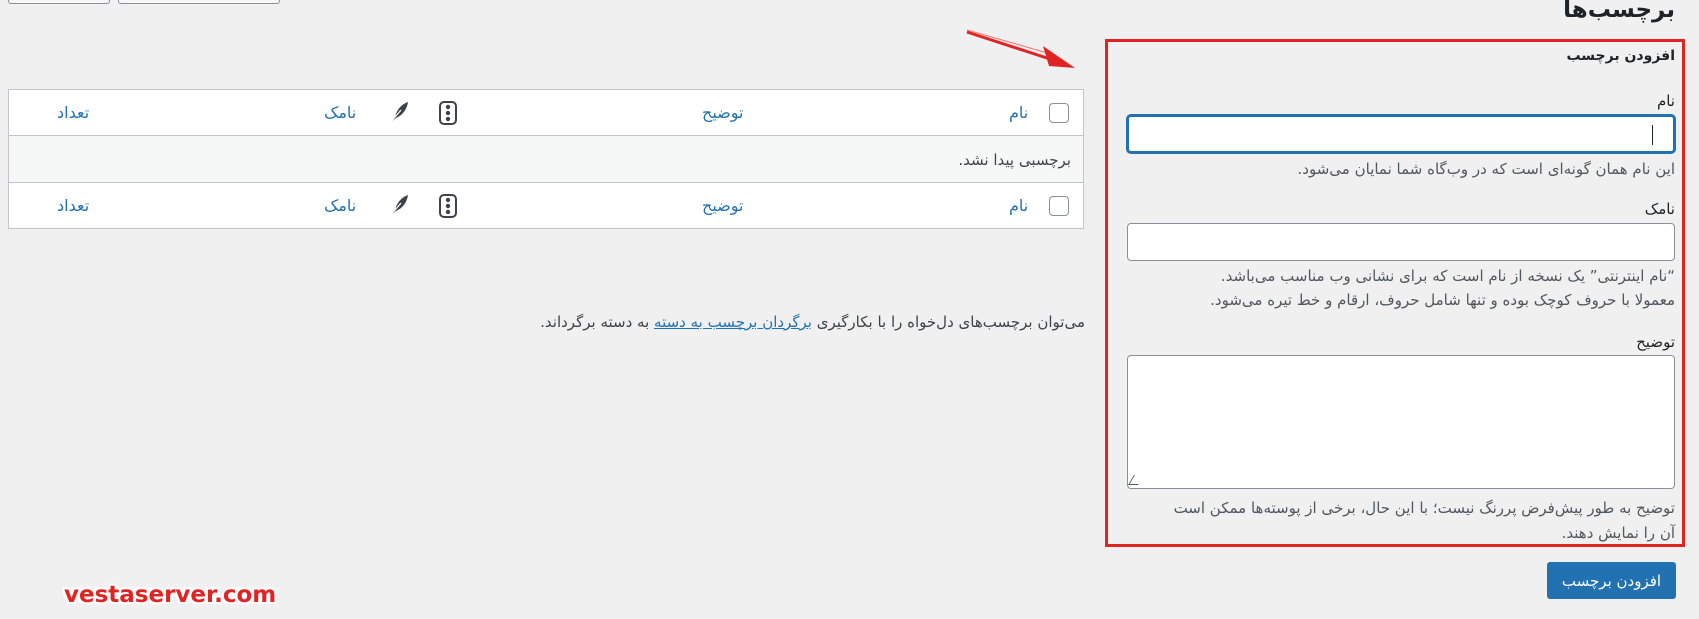 This screenshot has width=1699, height=619. Describe the element at coordinates (1619, 11) in the screenshot. I see `page-title: برچسب‌ها` at that location.